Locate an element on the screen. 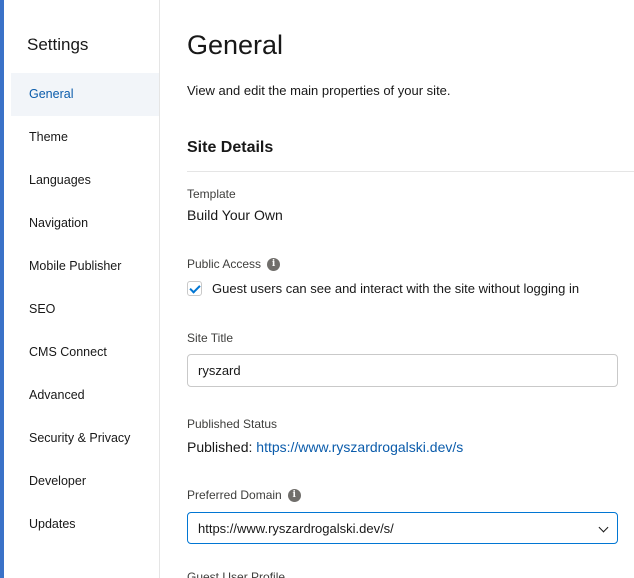  published-status-label: Published Status is located at coordinates (232, 424).